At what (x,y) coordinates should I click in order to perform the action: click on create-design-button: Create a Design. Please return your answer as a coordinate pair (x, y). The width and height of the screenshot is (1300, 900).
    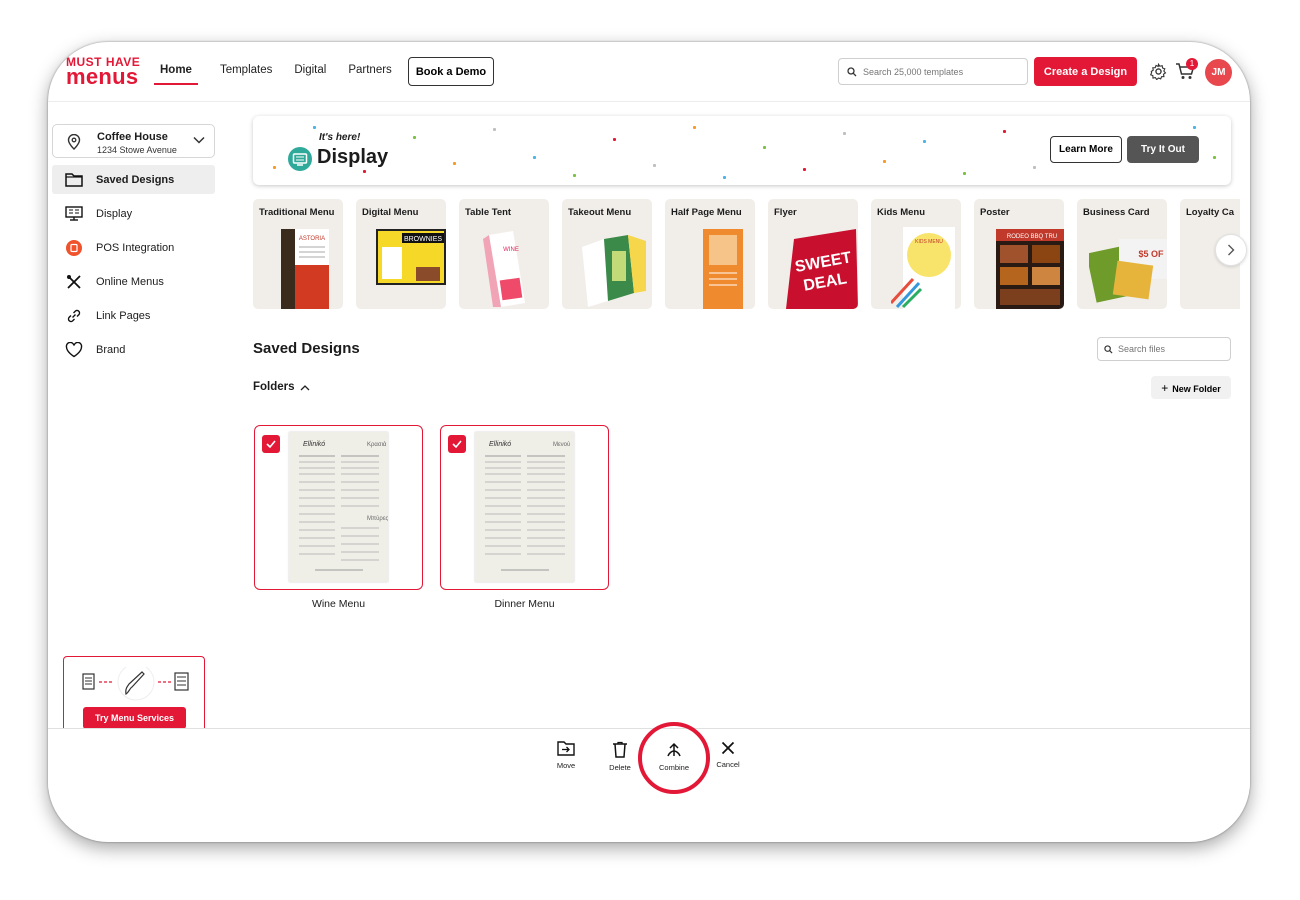
    Looking at the image, I should click on (1085, 71).